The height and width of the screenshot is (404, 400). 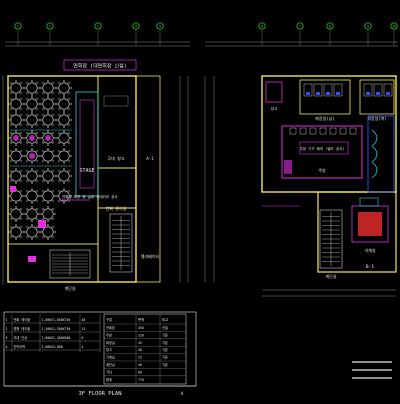 What do you see at coordinates (145, 349) in the screenshot?
I see `schedule-frame` at bounding box center [145, 349].